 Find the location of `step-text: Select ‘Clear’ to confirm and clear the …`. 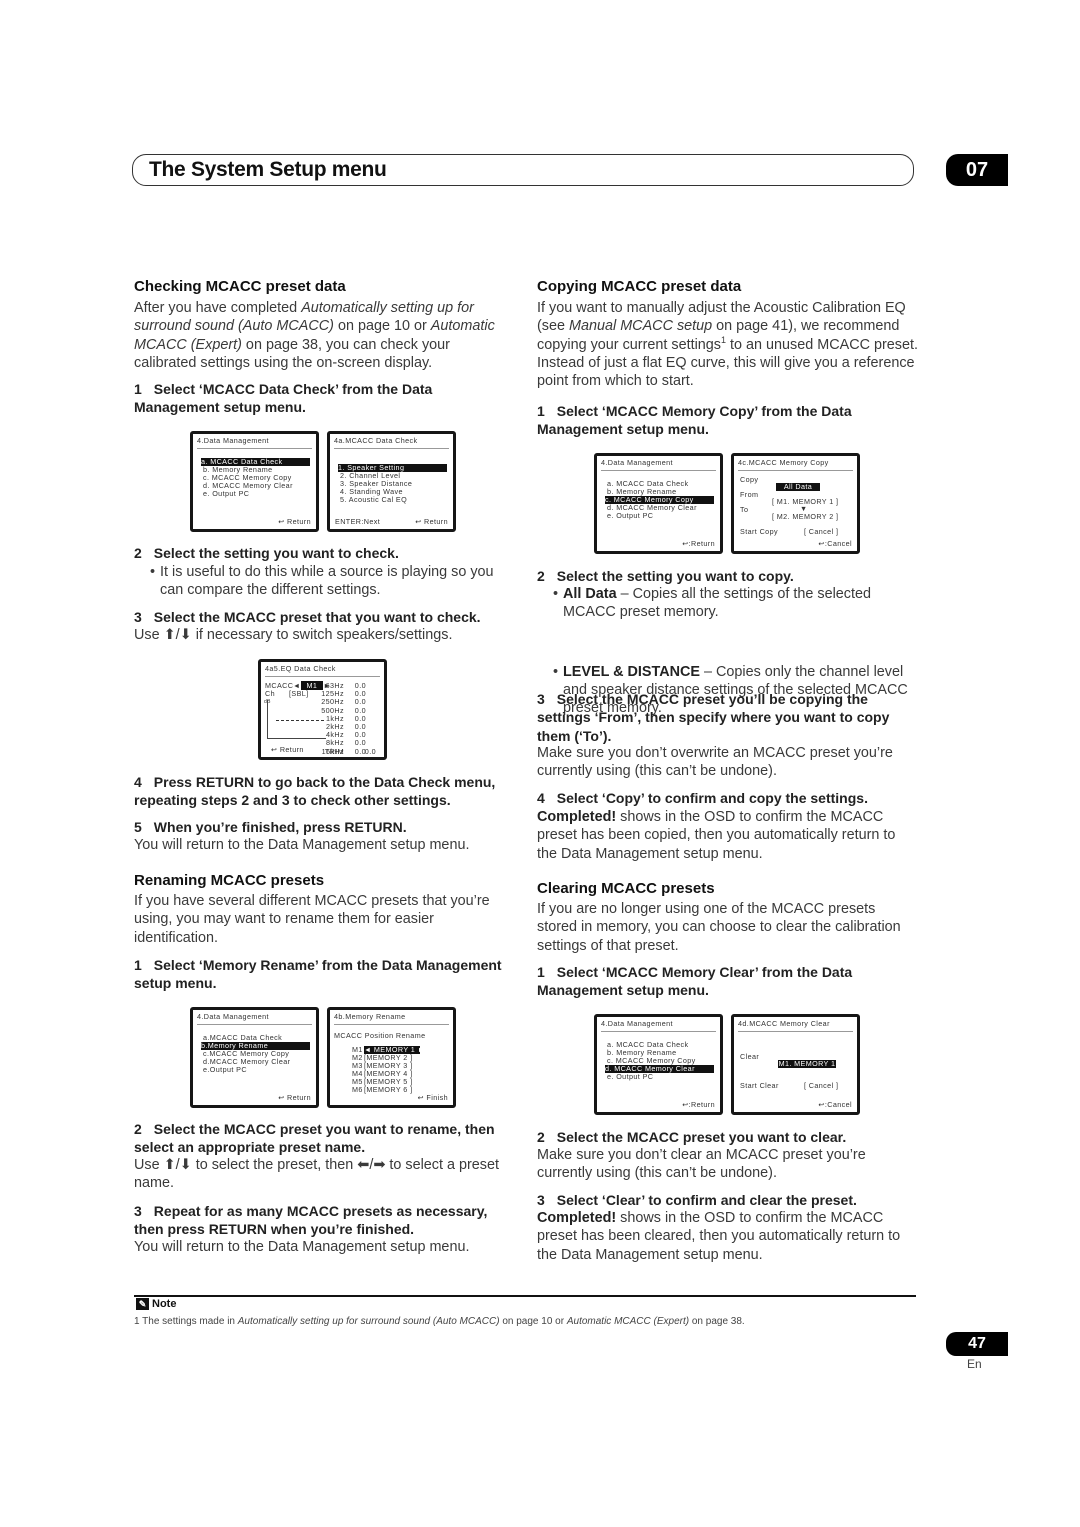

step-text: Select ‘Clear’ to confirm and clear the … is located at coordinates (706, 1200).